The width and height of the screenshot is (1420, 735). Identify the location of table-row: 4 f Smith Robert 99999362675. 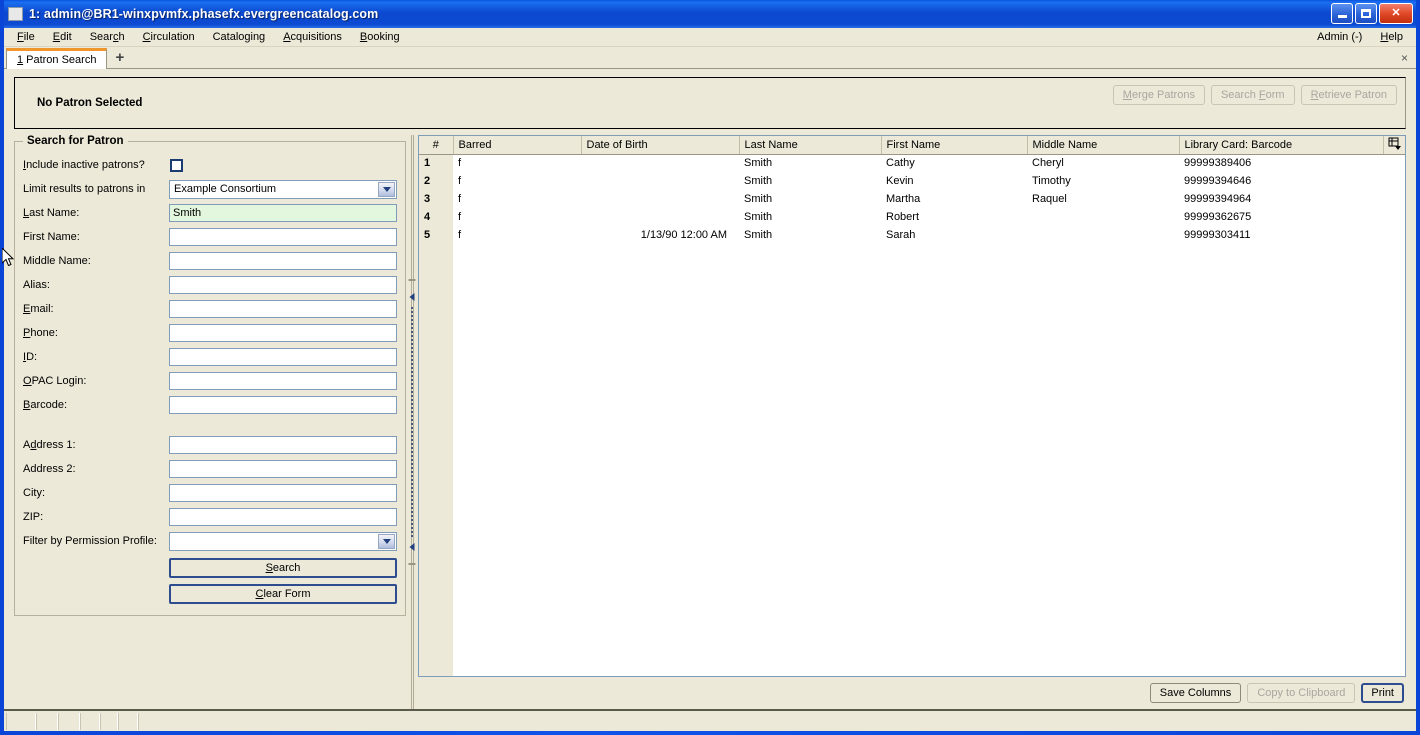
(912, 217).